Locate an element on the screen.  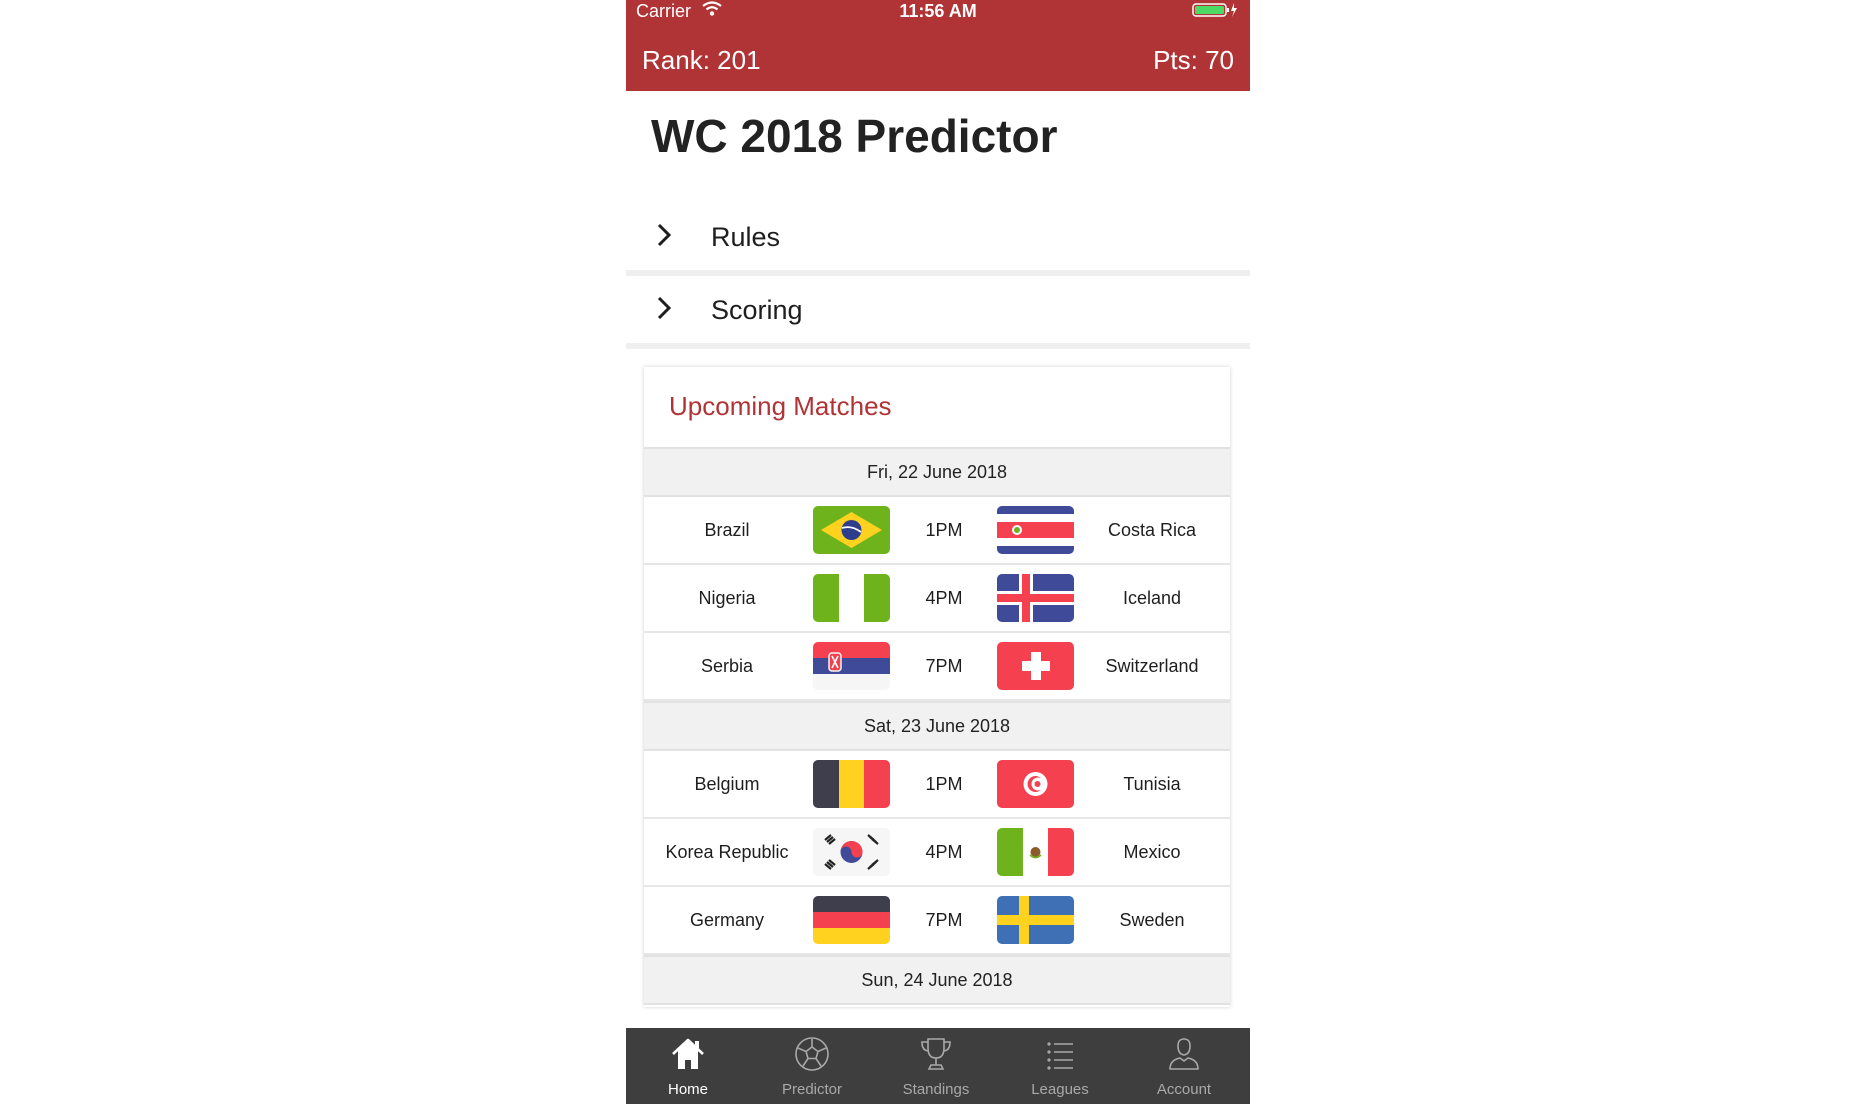
away-team-name: Tunisia is located at coordinates (1152, 784).